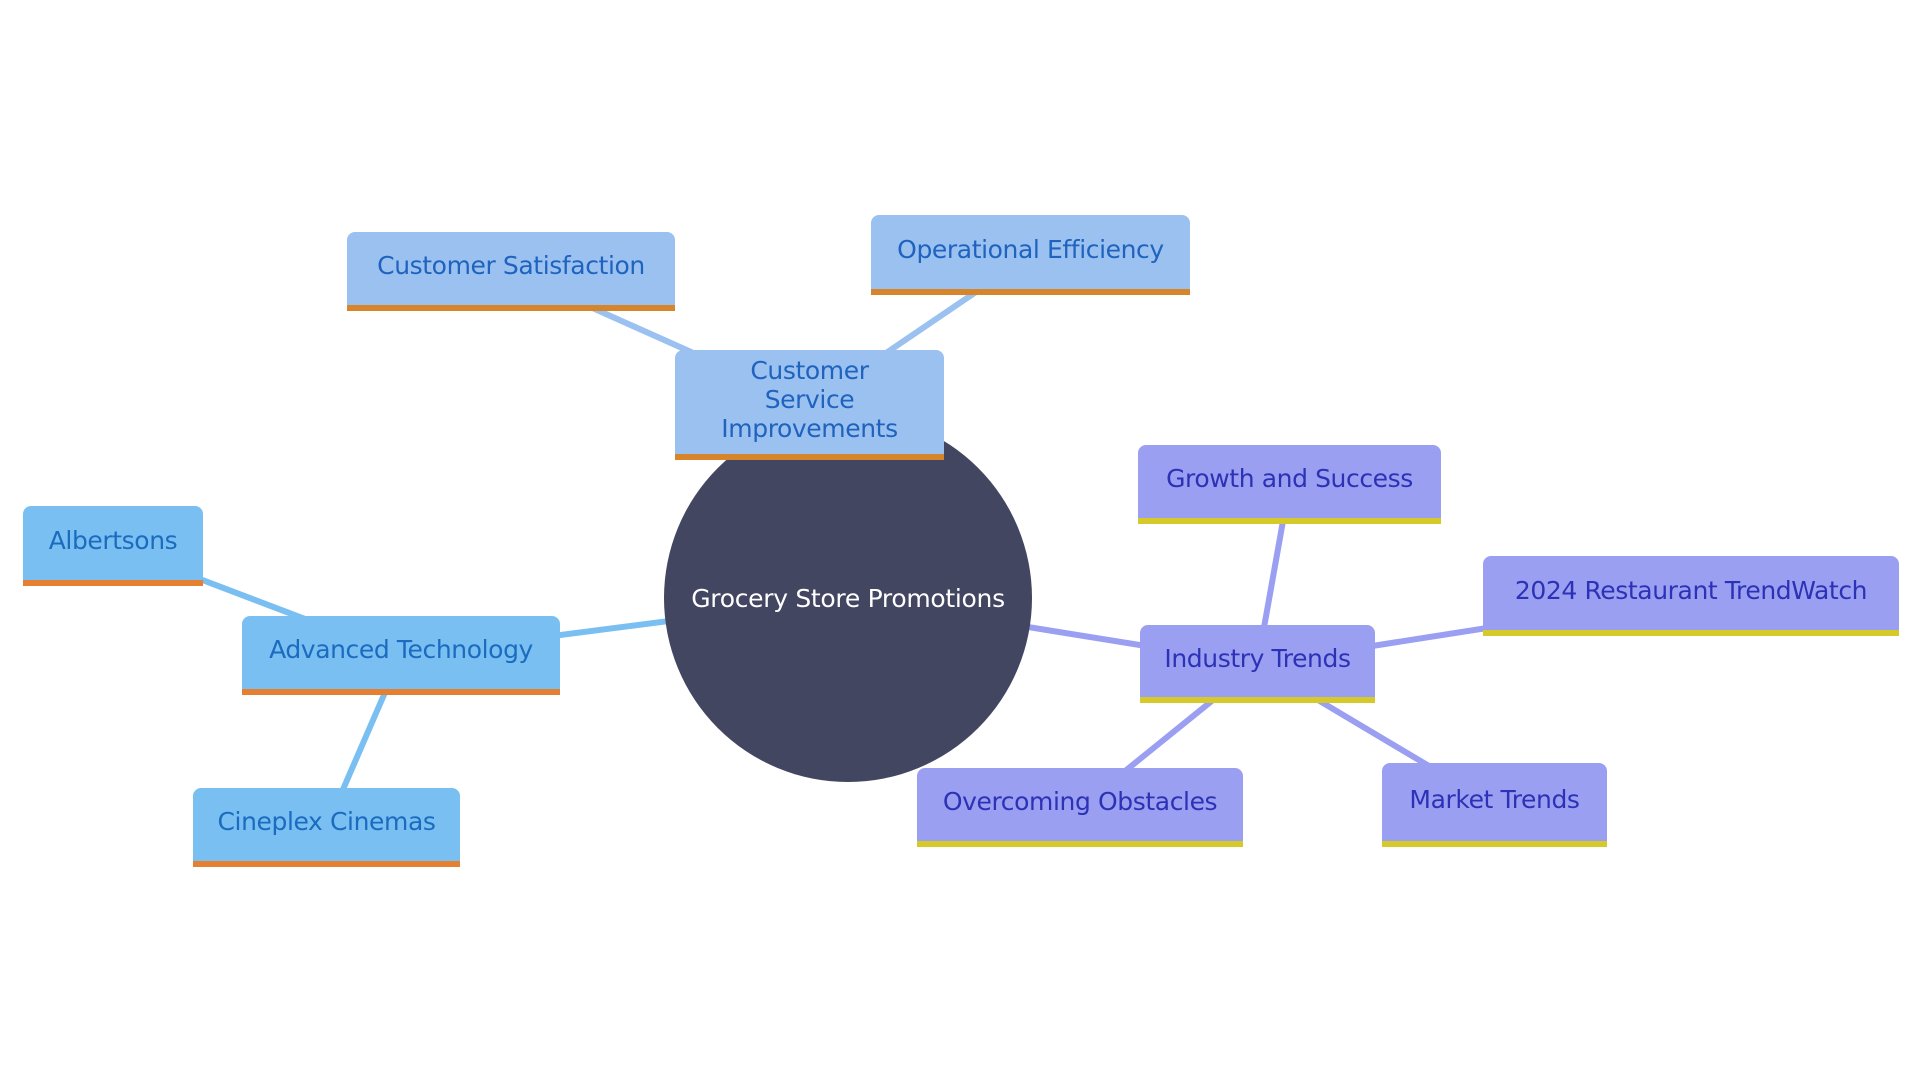 This screenshot has height=1080, width=1920. What do you see at coordinates (809, 399) in the screenshot?
I see `node-label: Customer Service Improvements` at bounding box center [809, 399].